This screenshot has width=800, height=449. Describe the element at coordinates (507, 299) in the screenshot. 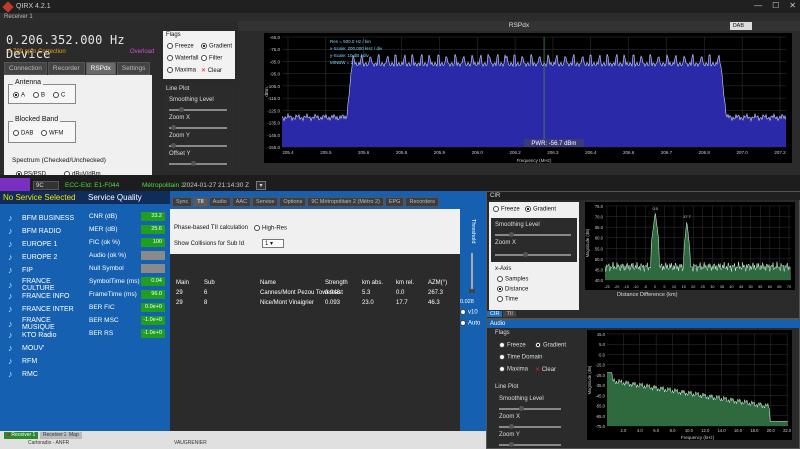

I see `xaxis-time-radio: Time` at that location.